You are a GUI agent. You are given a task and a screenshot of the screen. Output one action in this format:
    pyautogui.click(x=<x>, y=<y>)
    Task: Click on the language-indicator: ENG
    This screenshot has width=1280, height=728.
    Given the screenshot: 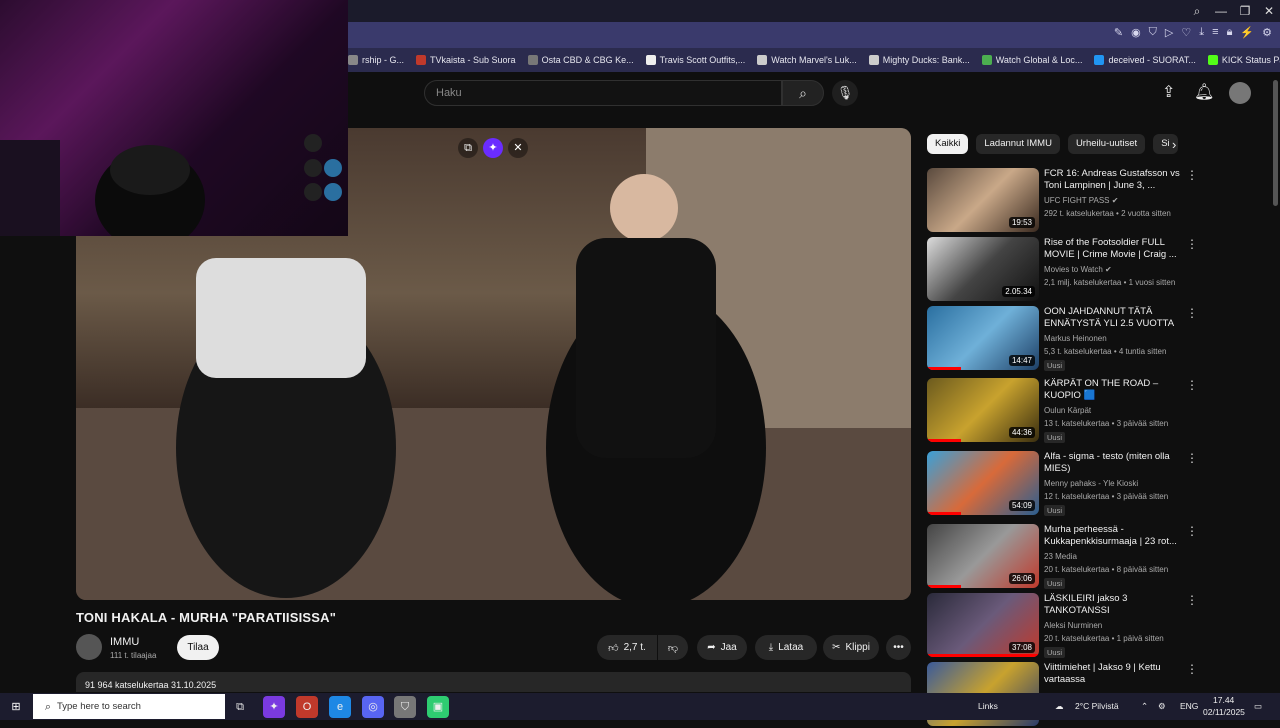 What is the action you would take?
    pyautogui.click(x=1189, y=706)
    